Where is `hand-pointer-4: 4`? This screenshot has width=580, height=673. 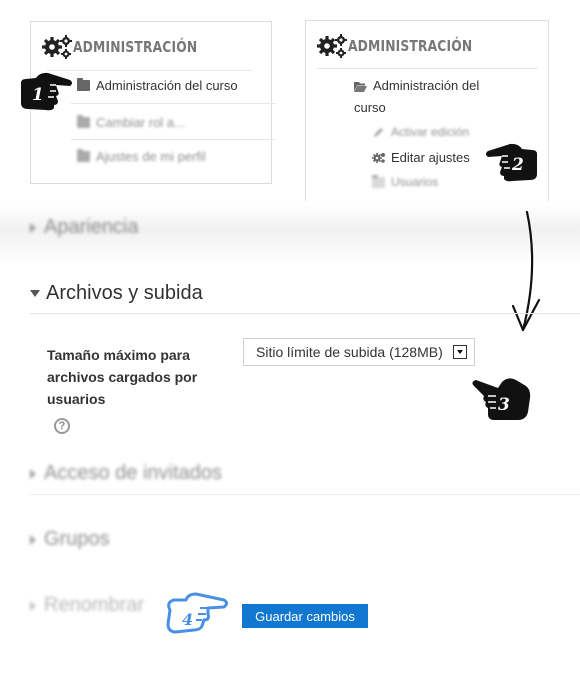 hand-pointer-4: 4 is located at coordinates (195, 613).